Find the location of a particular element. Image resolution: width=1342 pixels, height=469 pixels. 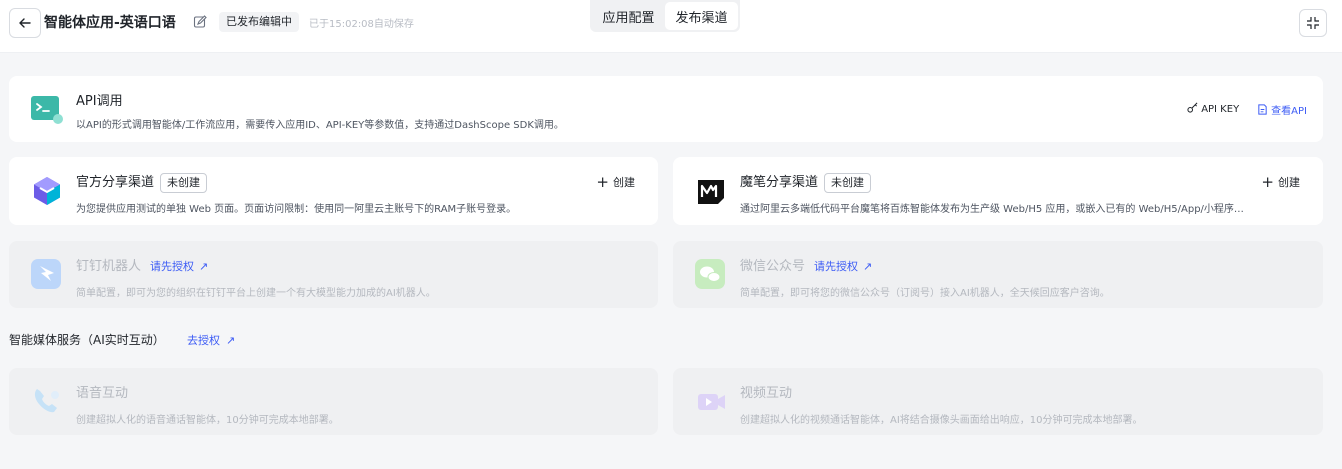

media-title-video: 视频互动 is located at coordinates (766, 393).